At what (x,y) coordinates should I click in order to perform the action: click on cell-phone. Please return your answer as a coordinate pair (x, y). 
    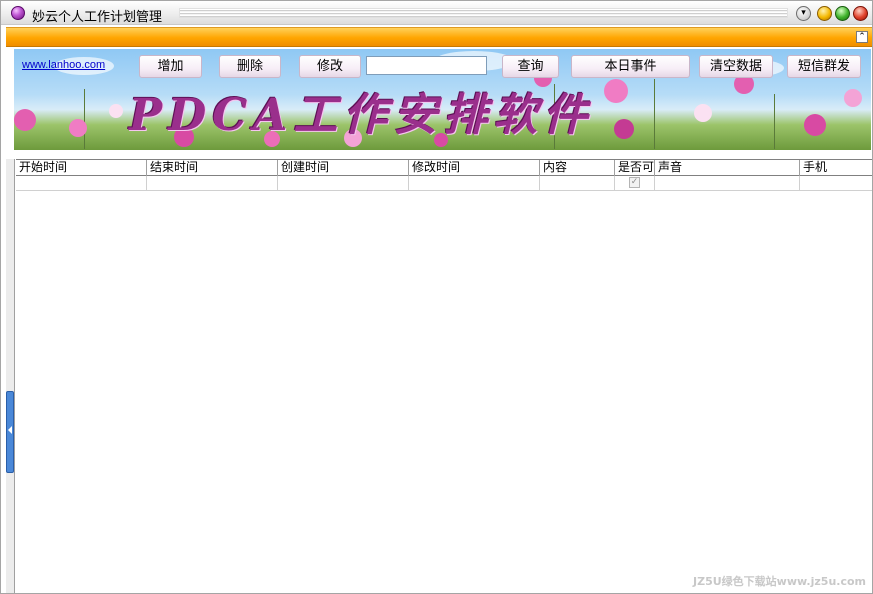
    Looking at the image, I should click on (836, 183).